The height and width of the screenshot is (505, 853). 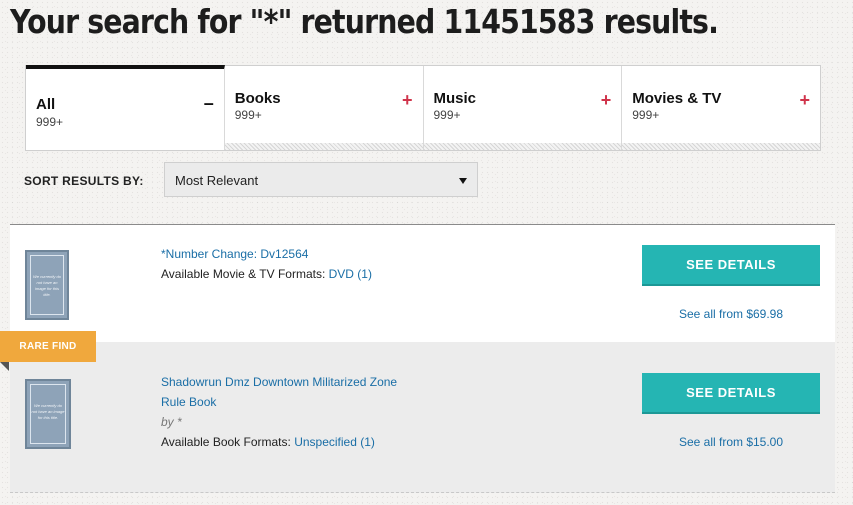 What do you see at coordinates (731, 442) in the screenshot?
I see `see-all-link: See all from $15.00` at bounding box center [731, 442].